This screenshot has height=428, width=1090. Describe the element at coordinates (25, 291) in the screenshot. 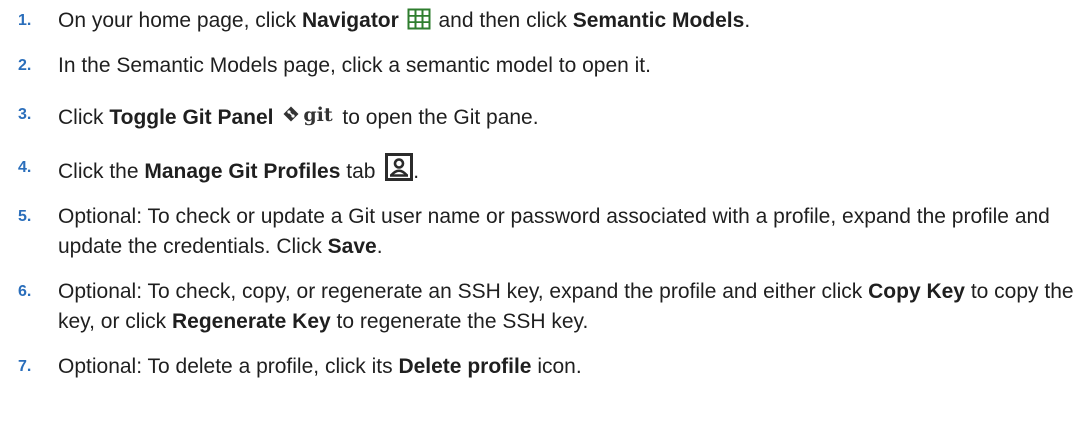

I see `step-number: 6.` at that location.